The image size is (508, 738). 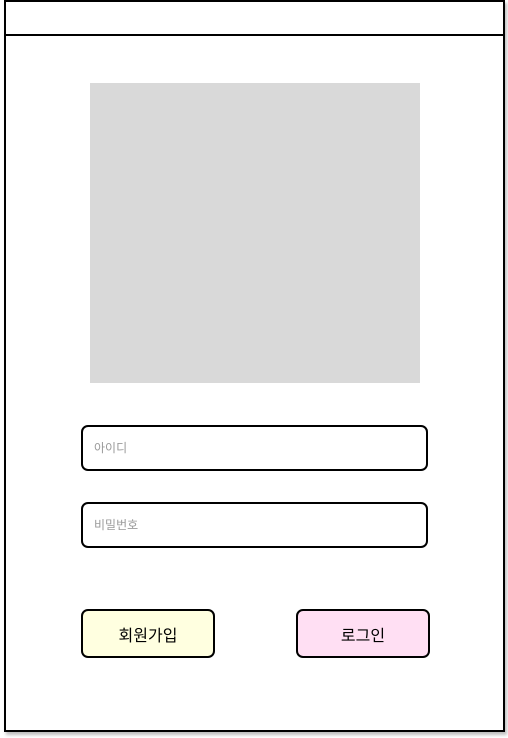 I want to click on id-input, so click(x=254, y=448).